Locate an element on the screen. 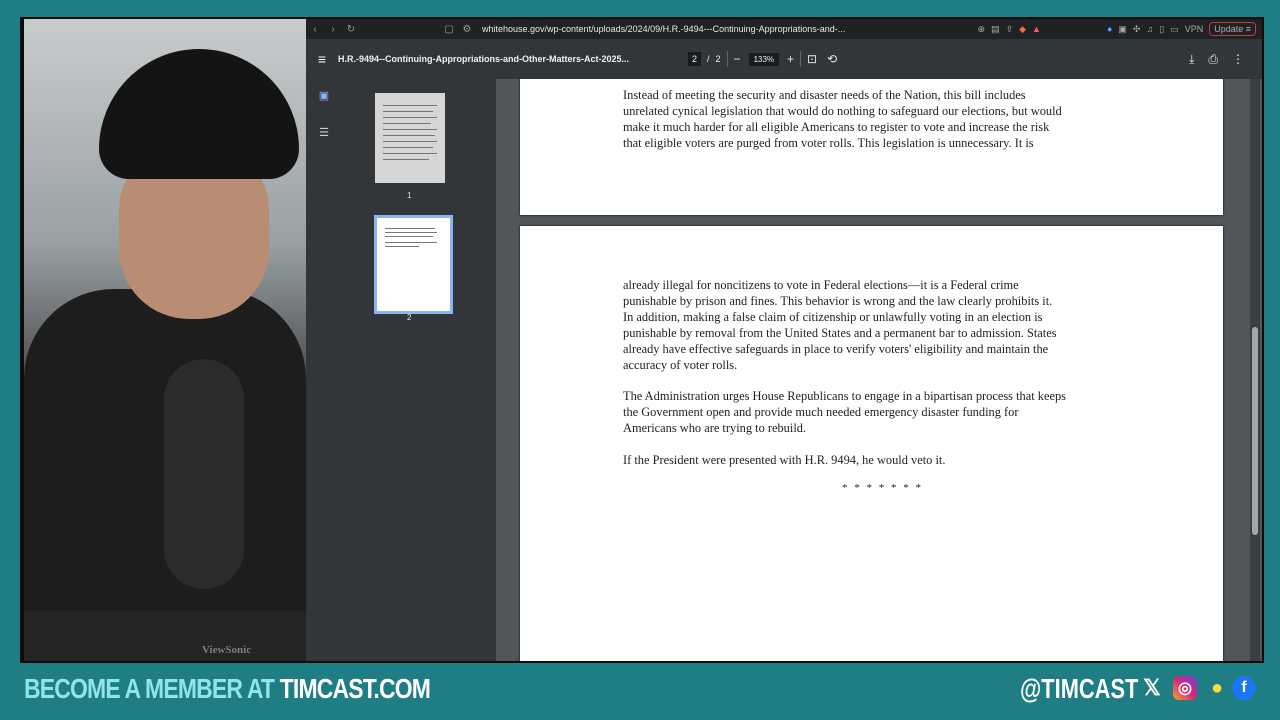  menu-icon: ≡ is located at coordinates (322, 59).